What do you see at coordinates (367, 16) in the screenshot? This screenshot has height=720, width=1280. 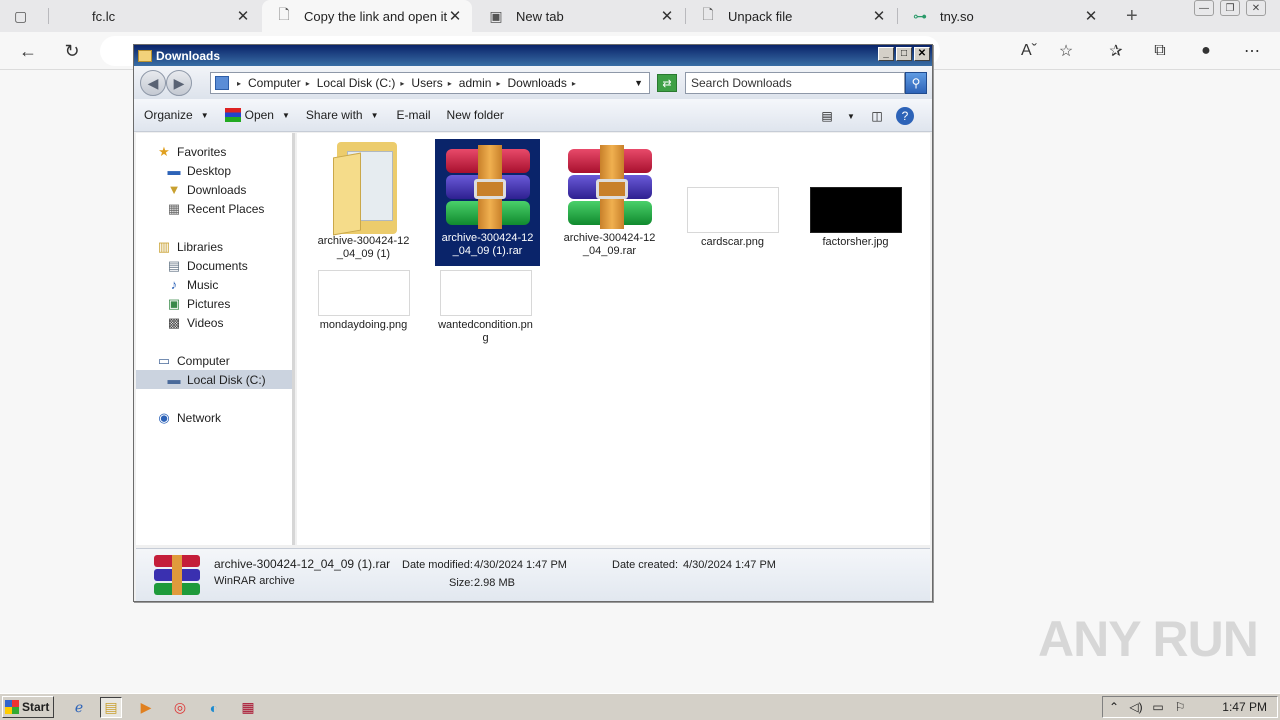 I see `tab-copy-link: 🗋 Copy the link and open it in ✕` at bounding box center [367, 16].